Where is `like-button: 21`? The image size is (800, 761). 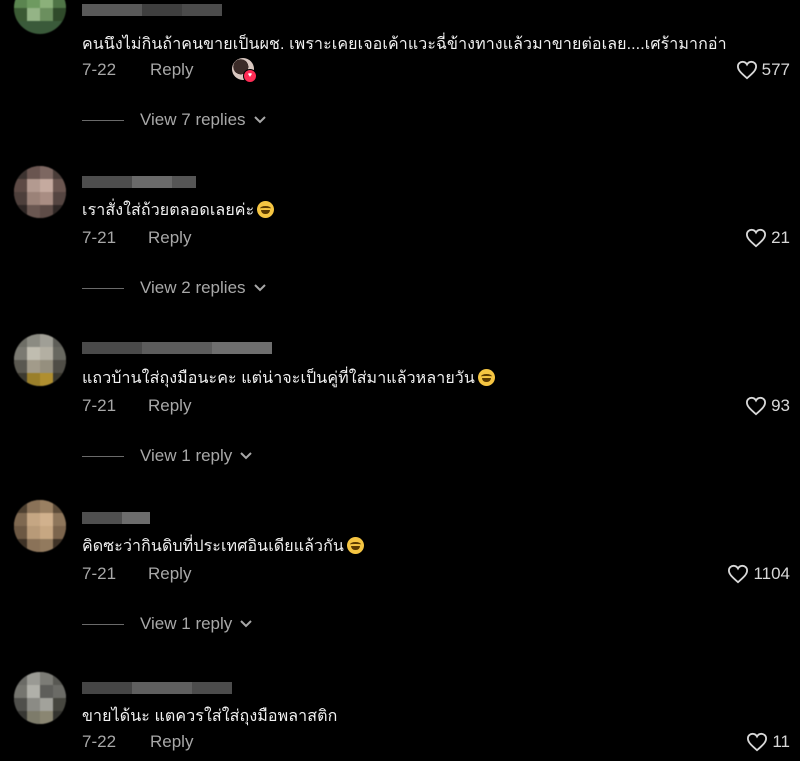 like-button: 21 is located at coordinates (767, 238).